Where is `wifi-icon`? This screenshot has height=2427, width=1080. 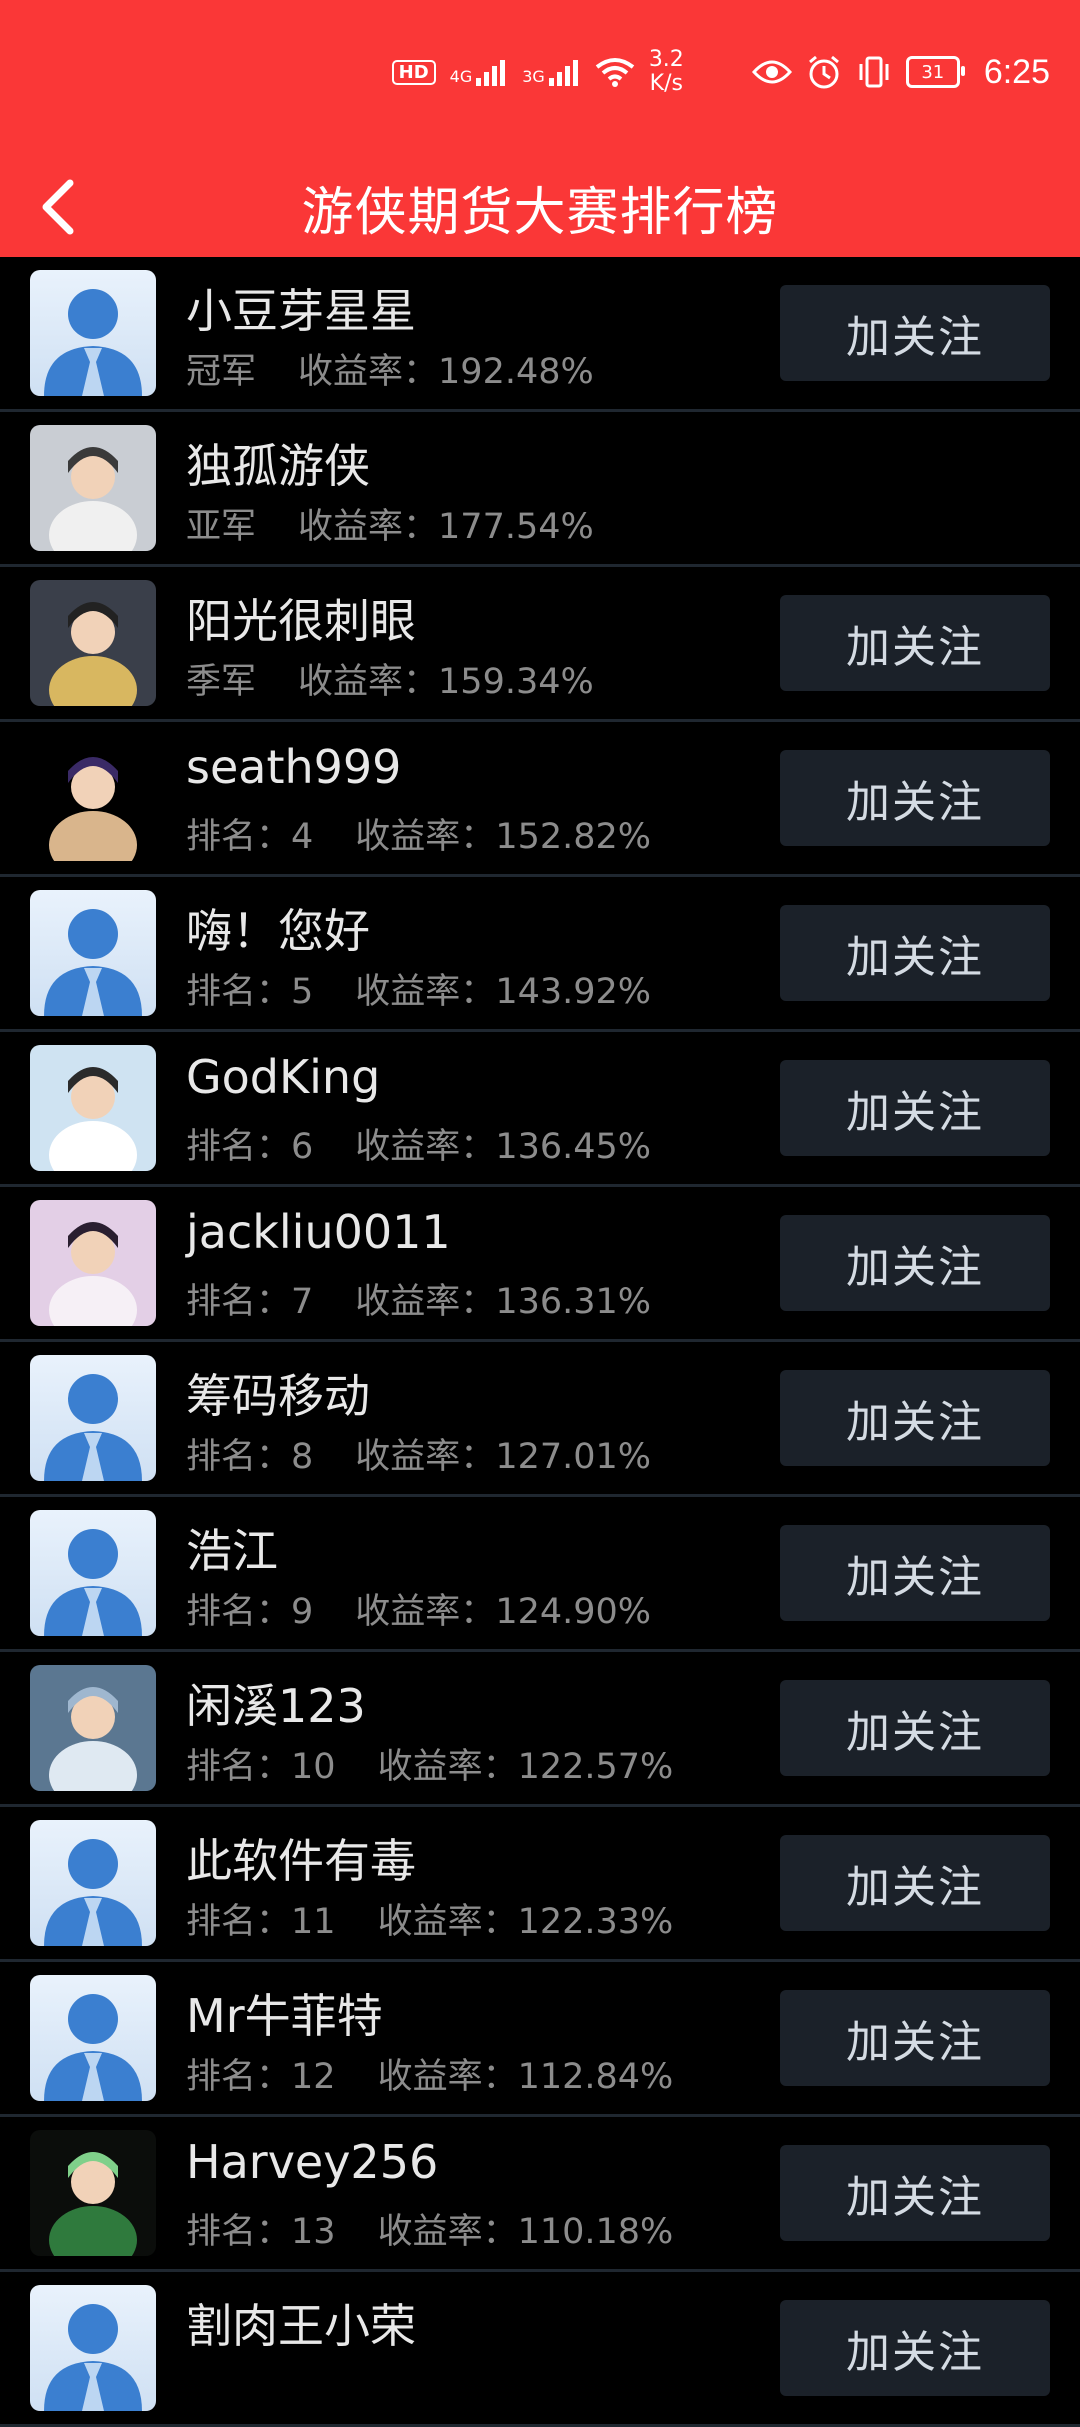 wifi-icon is located at coordinates (615, 72).